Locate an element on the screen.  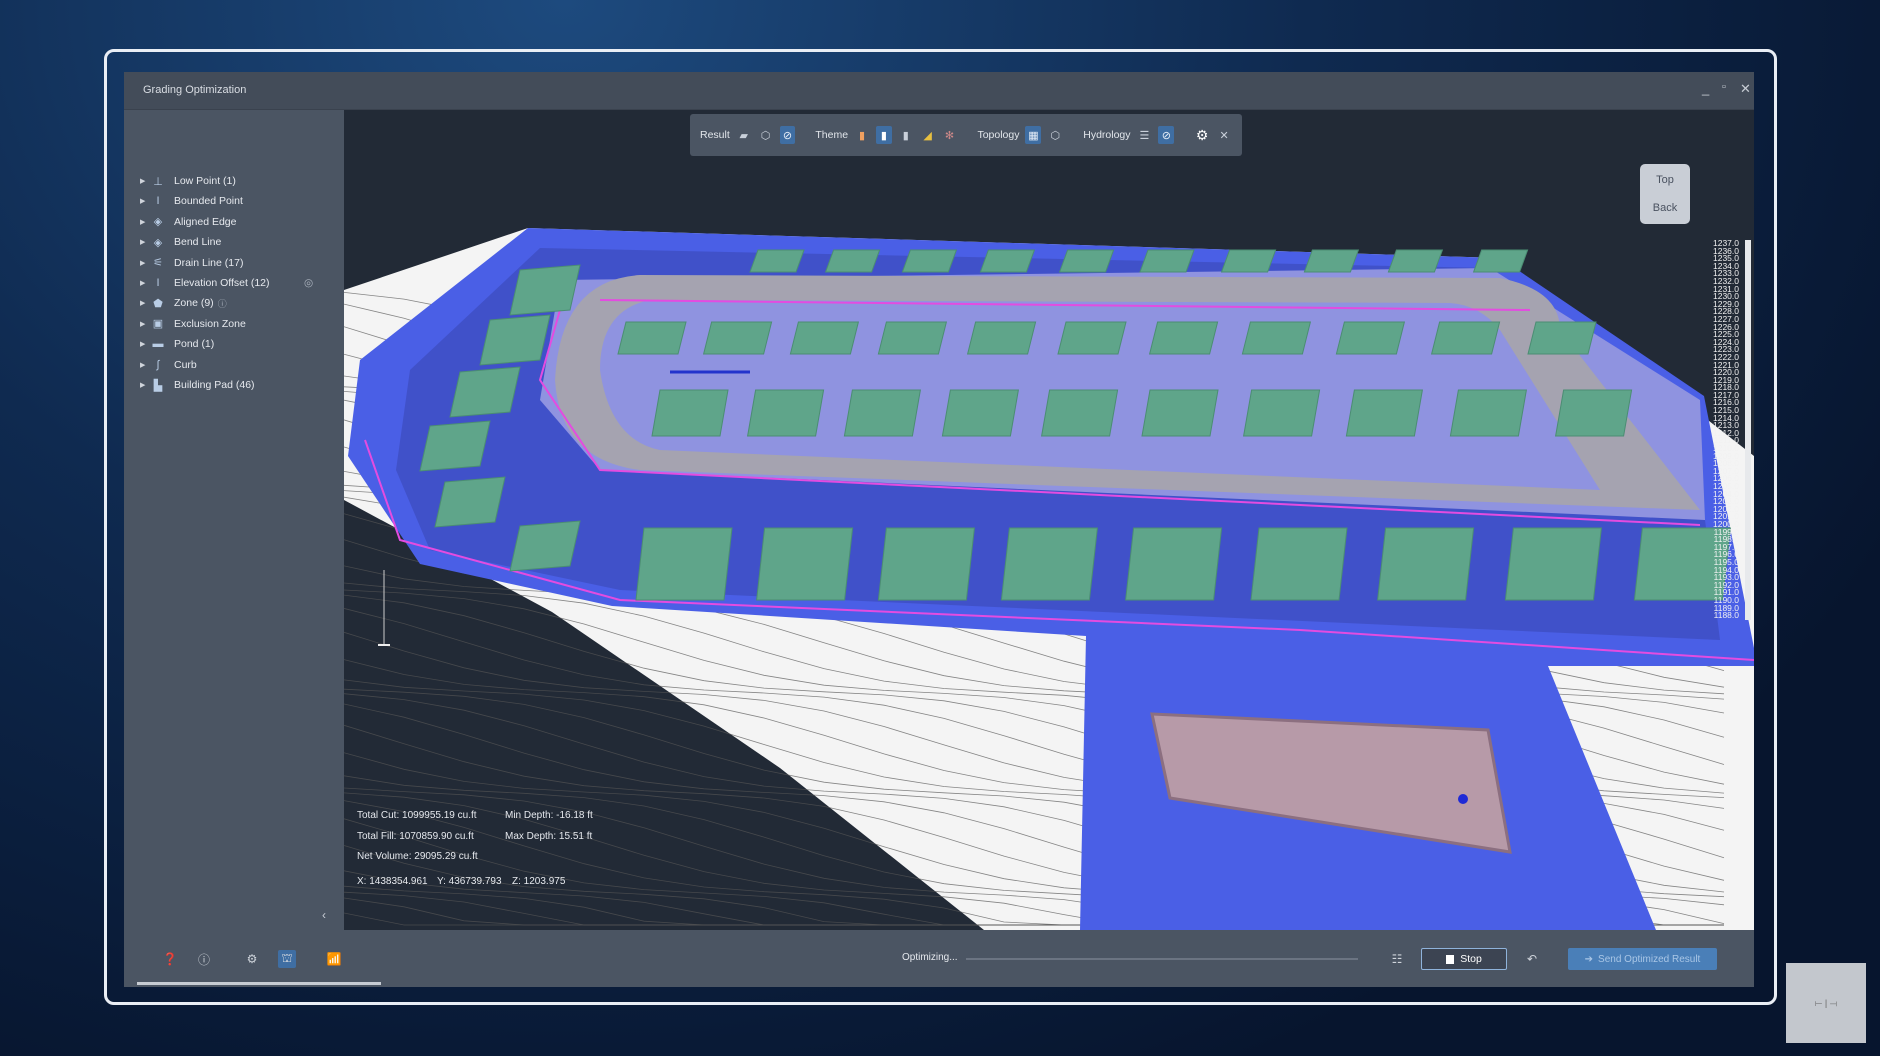
coord-y: Y: 436739.793 is located at coordinates (469, 881).